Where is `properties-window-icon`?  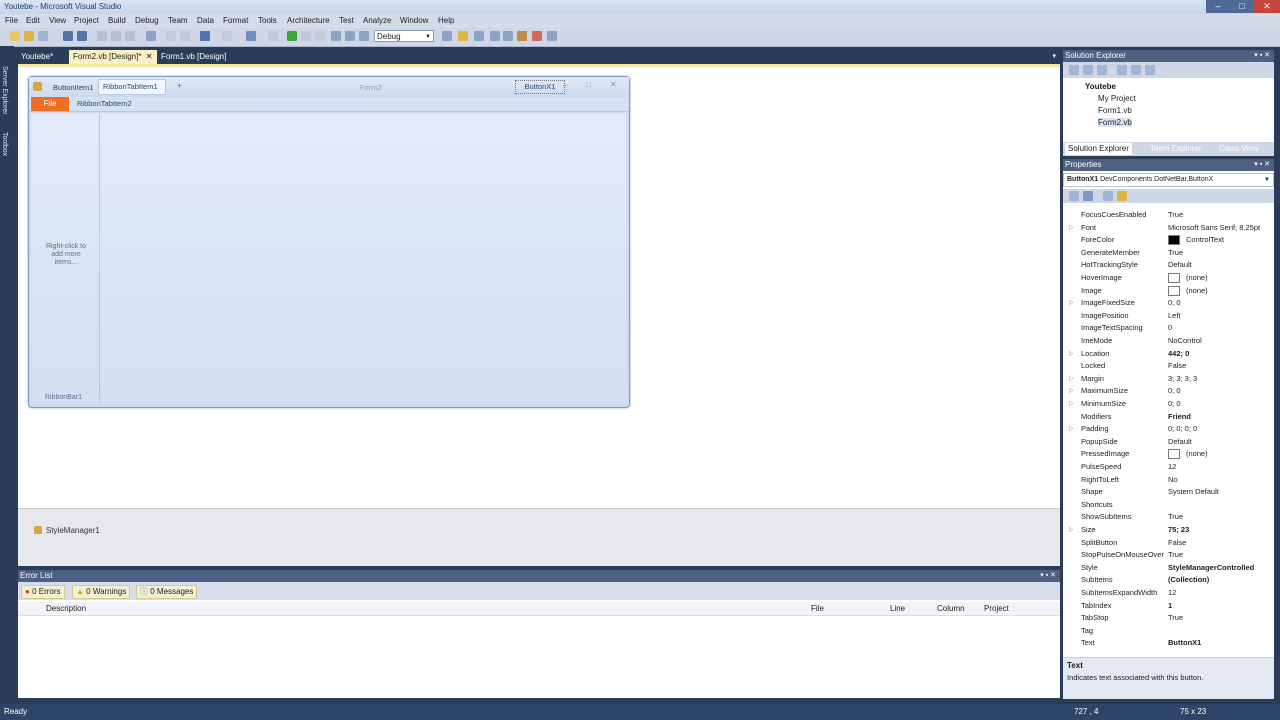
properties-window-icon is located at coordinates (479, 36).